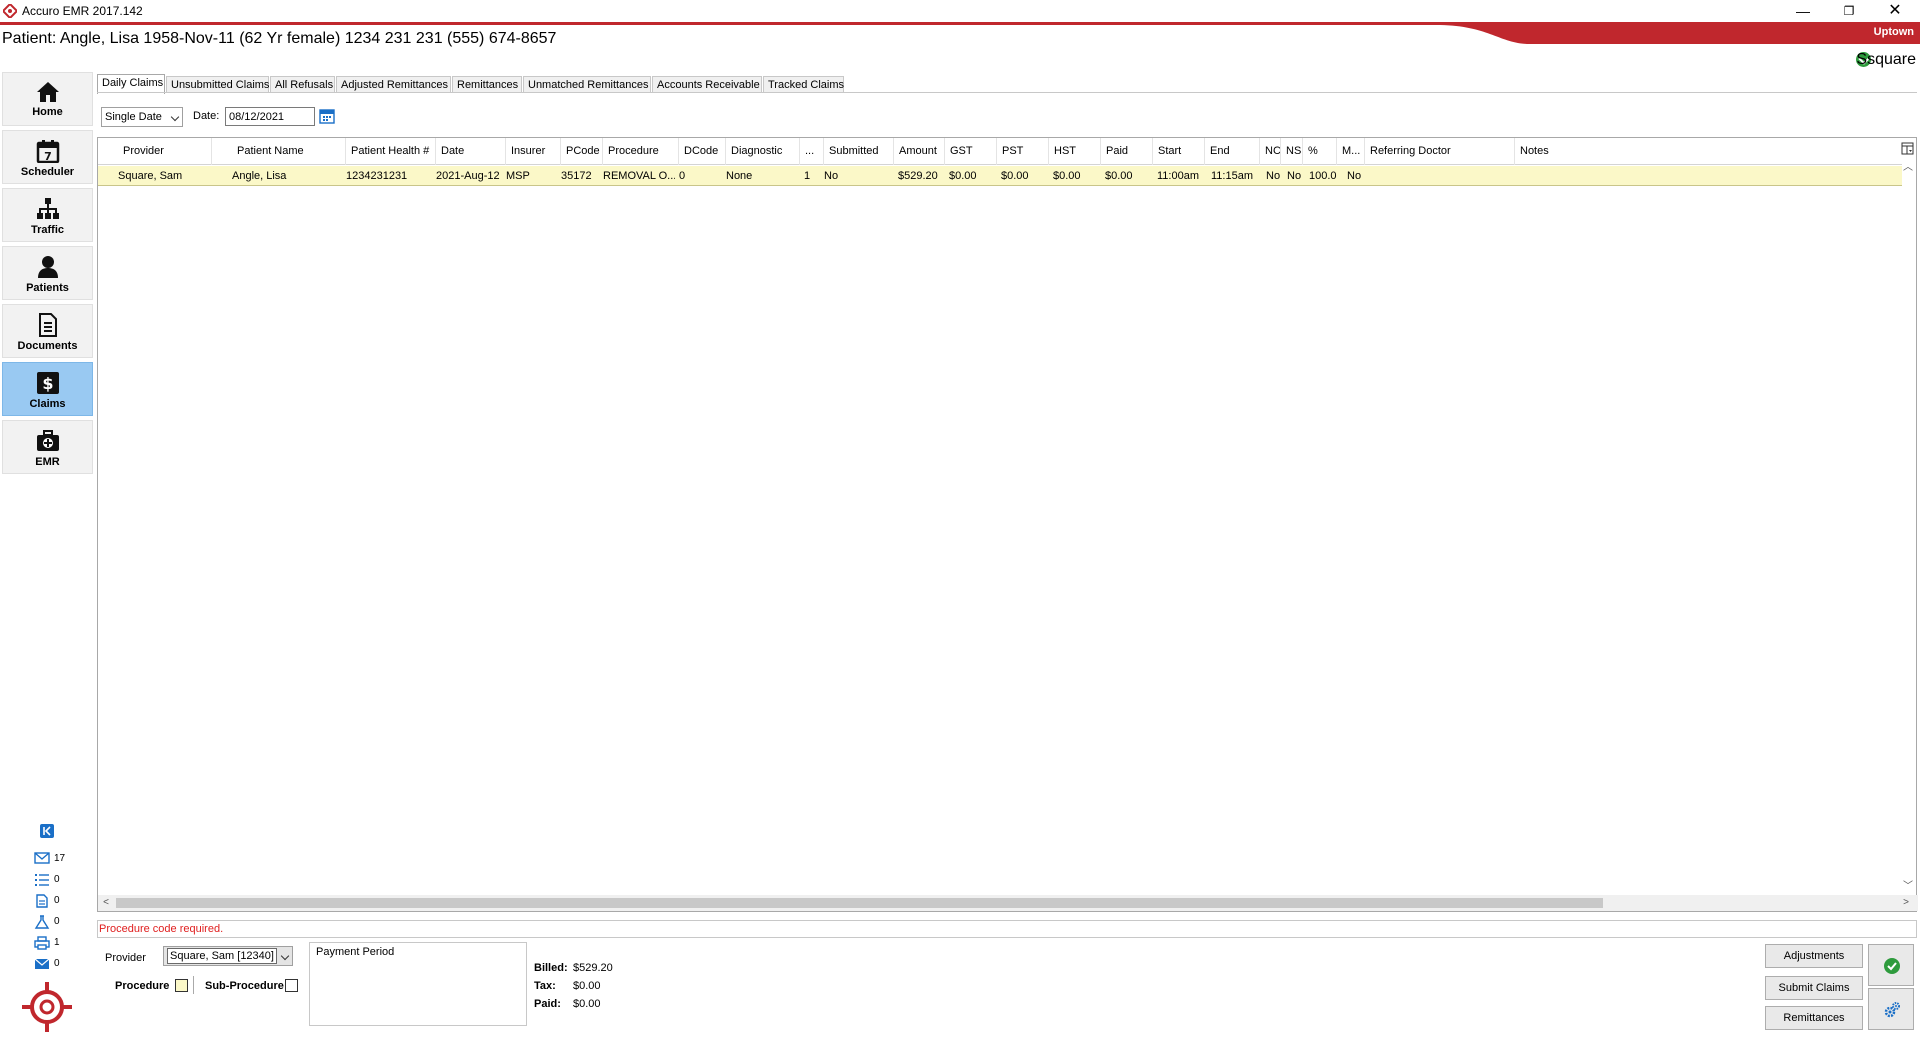 The image size is (1920, 1040). What do you see at coordinates (971, 151) in the screenshot?
I see `column-header: GST` at bounding box center [971, 151].